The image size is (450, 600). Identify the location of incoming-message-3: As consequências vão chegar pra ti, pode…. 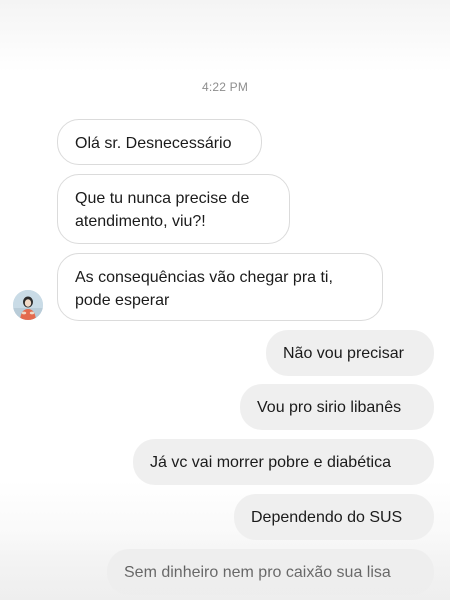
(220, 287).